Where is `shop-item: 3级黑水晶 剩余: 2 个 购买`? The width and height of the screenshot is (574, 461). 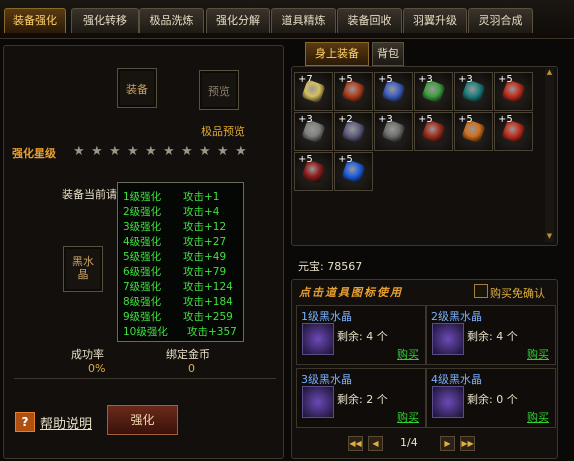 shop-item: 3级黑水晶 剩余: 2 个 购买 is located at coordinates (361, 398).